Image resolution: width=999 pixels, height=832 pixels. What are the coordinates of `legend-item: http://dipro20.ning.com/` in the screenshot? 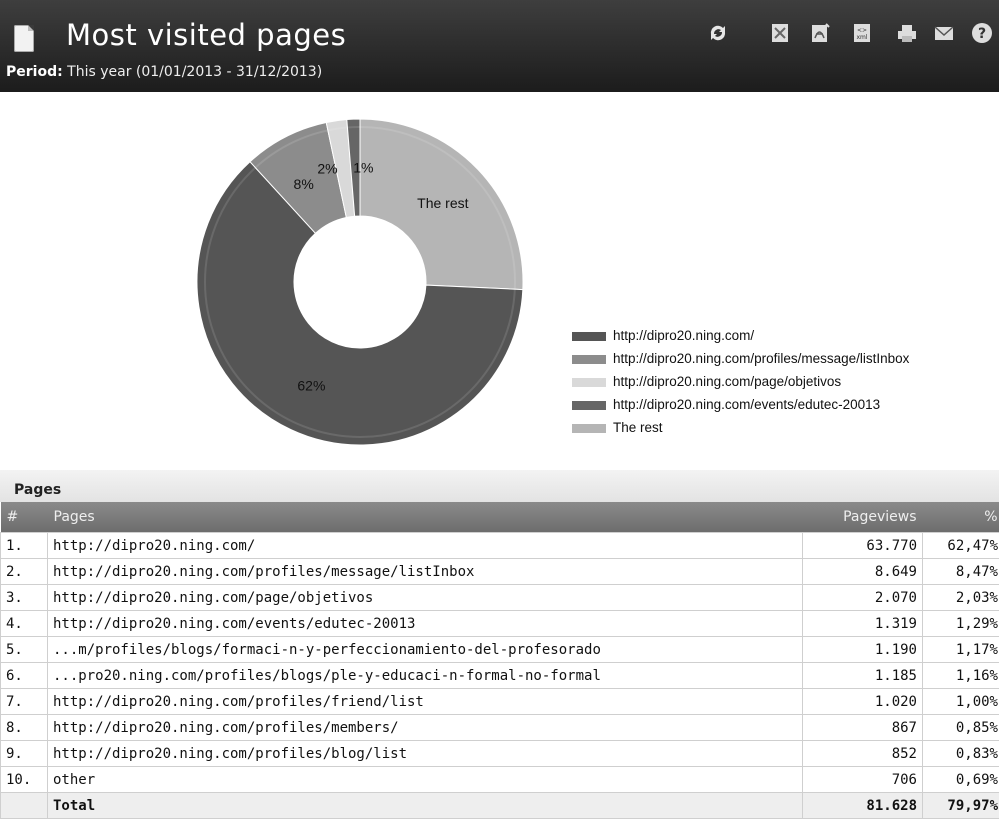 It's located at (740, 335).